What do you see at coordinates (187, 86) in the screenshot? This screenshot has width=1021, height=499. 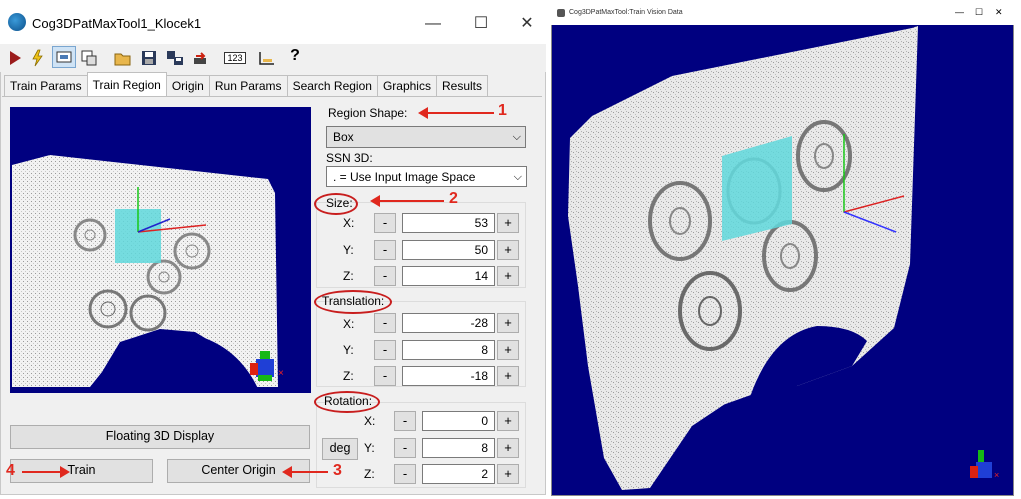 I see `tab-origin: Origin` at bounding box center [187, 86].